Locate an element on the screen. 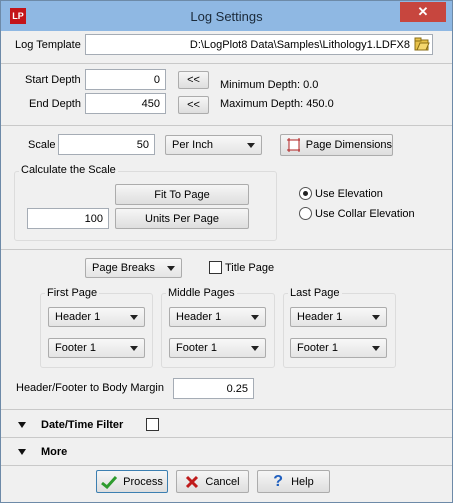 This screenshot has width=453, height=503. cancel-x-icon is located at coordinates (192, 481).